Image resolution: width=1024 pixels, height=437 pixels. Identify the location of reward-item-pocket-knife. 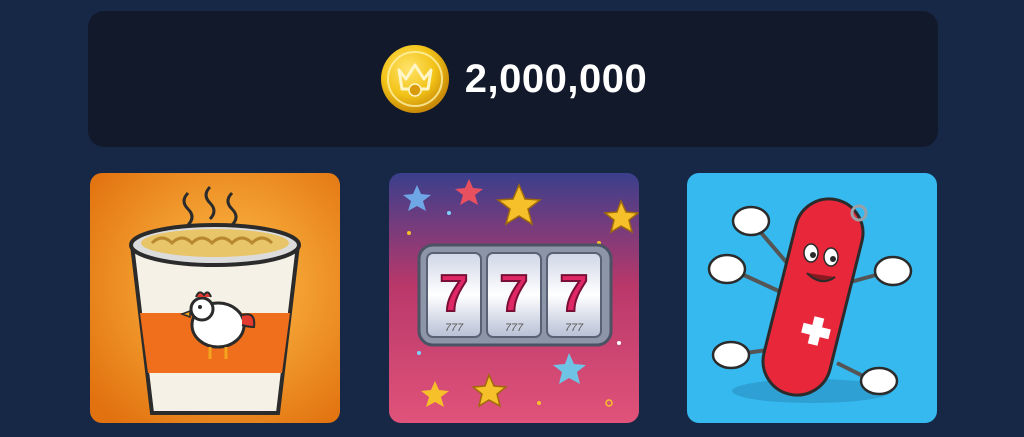
(812, 298).